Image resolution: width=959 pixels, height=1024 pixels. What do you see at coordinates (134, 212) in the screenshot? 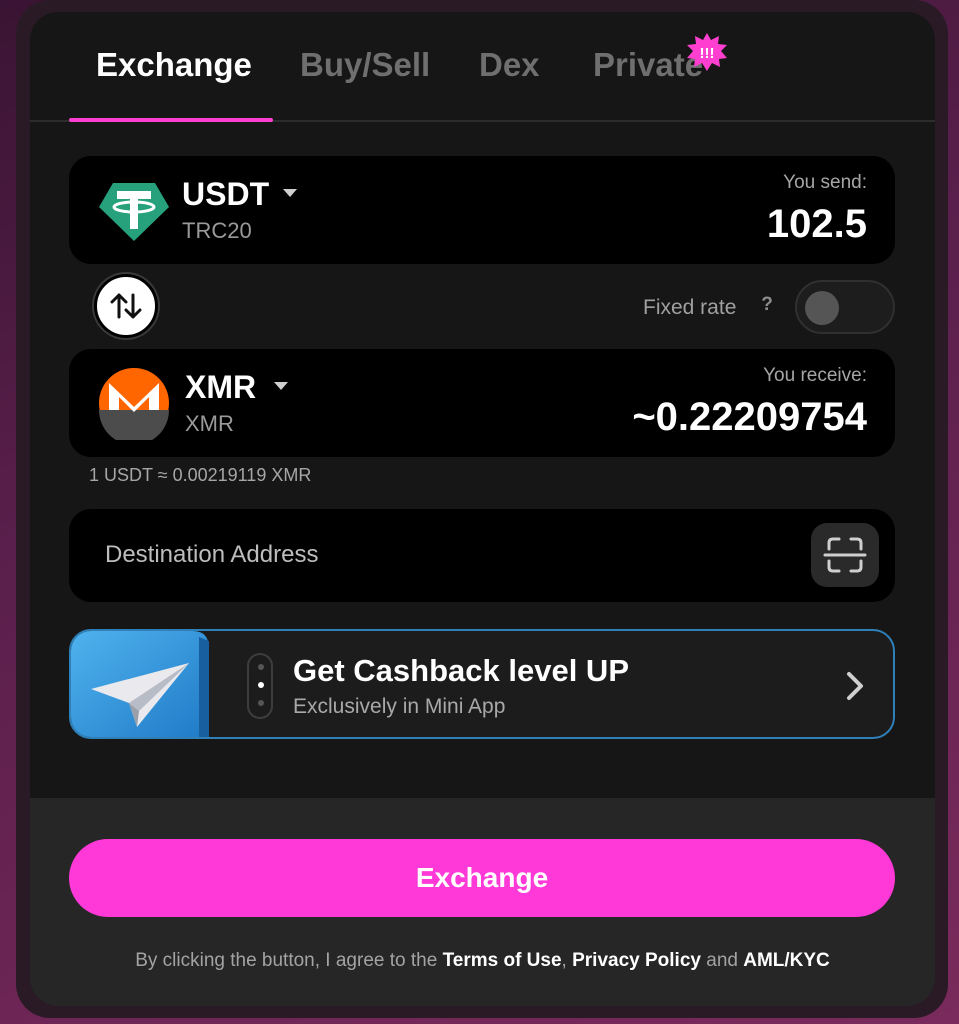
I see `tether-icon` at bounding box center [134, 212].